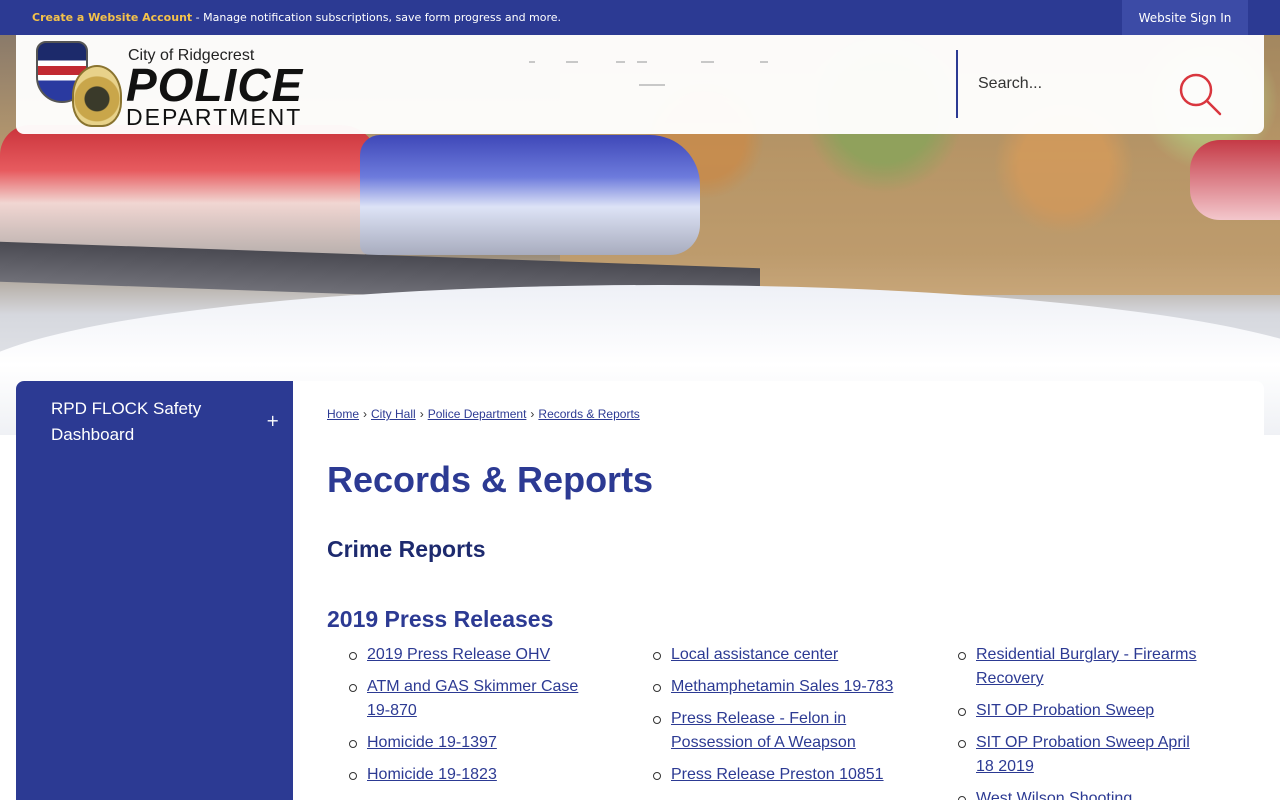 The image size is (1280, 800). What do you see at coordinates (1065, 710) in the screenshot?
I see `press-link-sit-op: SIT OP Probation Sweep` at bounding box center [1065, 710].